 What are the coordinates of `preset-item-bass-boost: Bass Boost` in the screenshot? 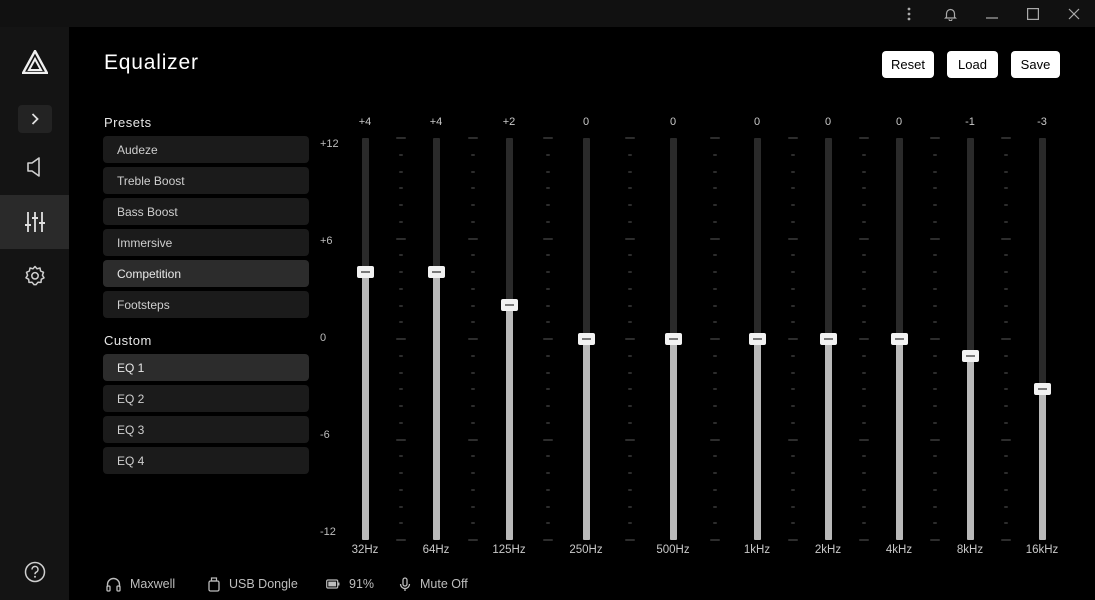 It's located at (206, 211).